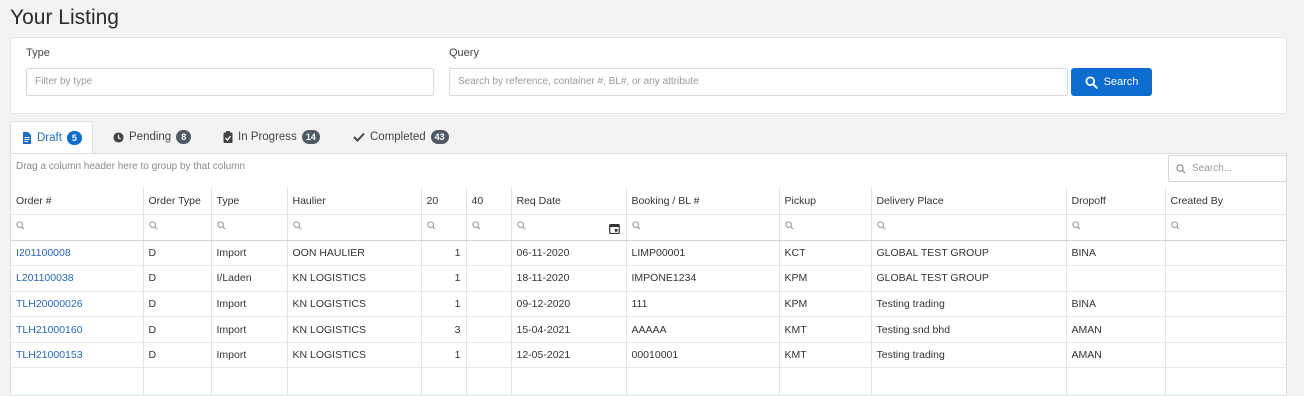 Image resolution: width=1304 pixels, height=396 pixels. Describe the element at coordinates (703, 201) in the screenshot. I see `column-header-booking-bl: Booking / BL #` at that location.